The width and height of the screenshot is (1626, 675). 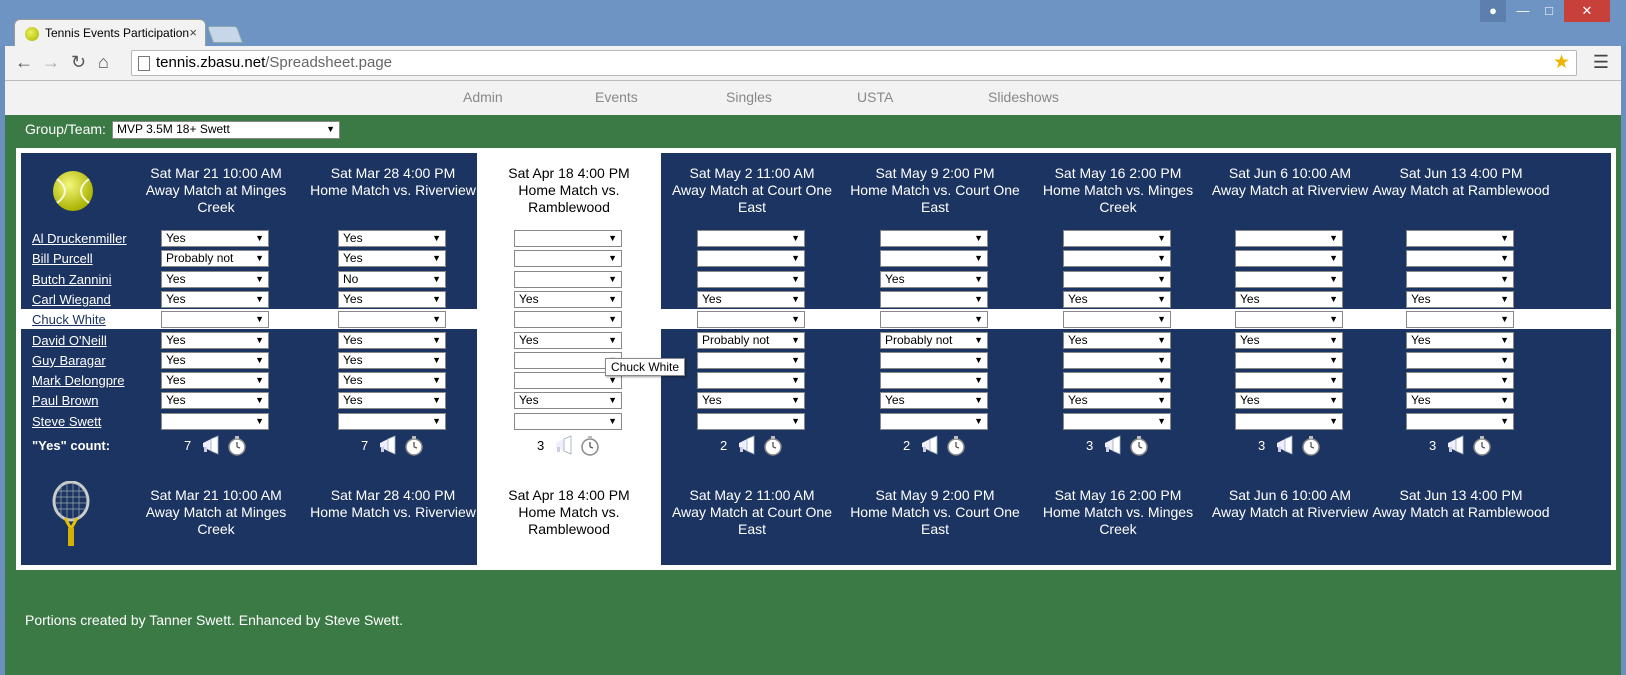 I want to click on nav-link-singles: Singles, so click(x=749, y=97).